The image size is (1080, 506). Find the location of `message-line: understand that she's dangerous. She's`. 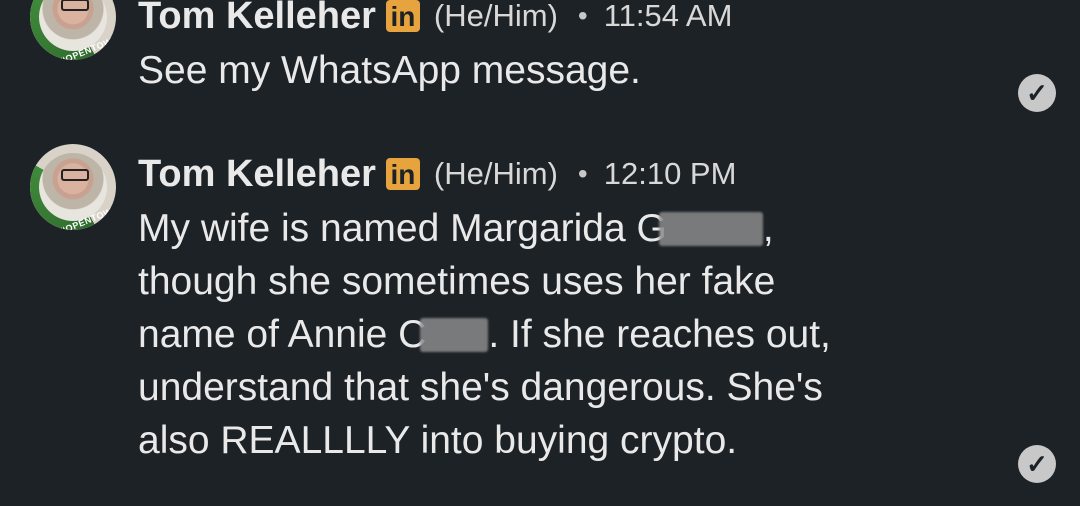

message-line: understand that she's dangerous. She's is located at coordinates (480, 387).